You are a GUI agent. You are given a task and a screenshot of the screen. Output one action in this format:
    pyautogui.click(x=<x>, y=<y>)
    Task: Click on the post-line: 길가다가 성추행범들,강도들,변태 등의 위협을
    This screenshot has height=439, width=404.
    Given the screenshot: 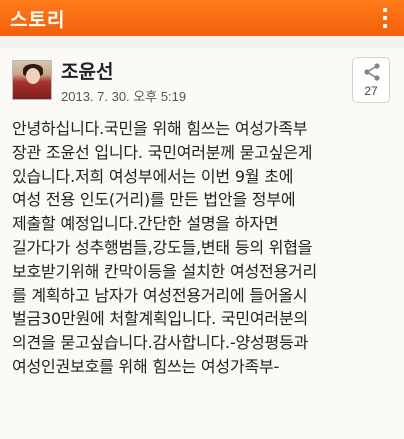 What is the action you would take?
    pyautogui.click(x=162, y=247)
    